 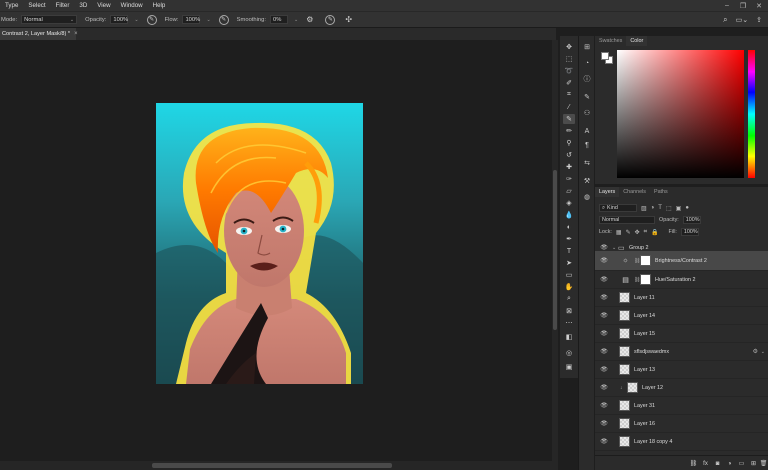 What do you see at coordinates (569, 353) in the screenshot?
I see `quick-mask-icon: ◎` at bounding box center [569, 353].